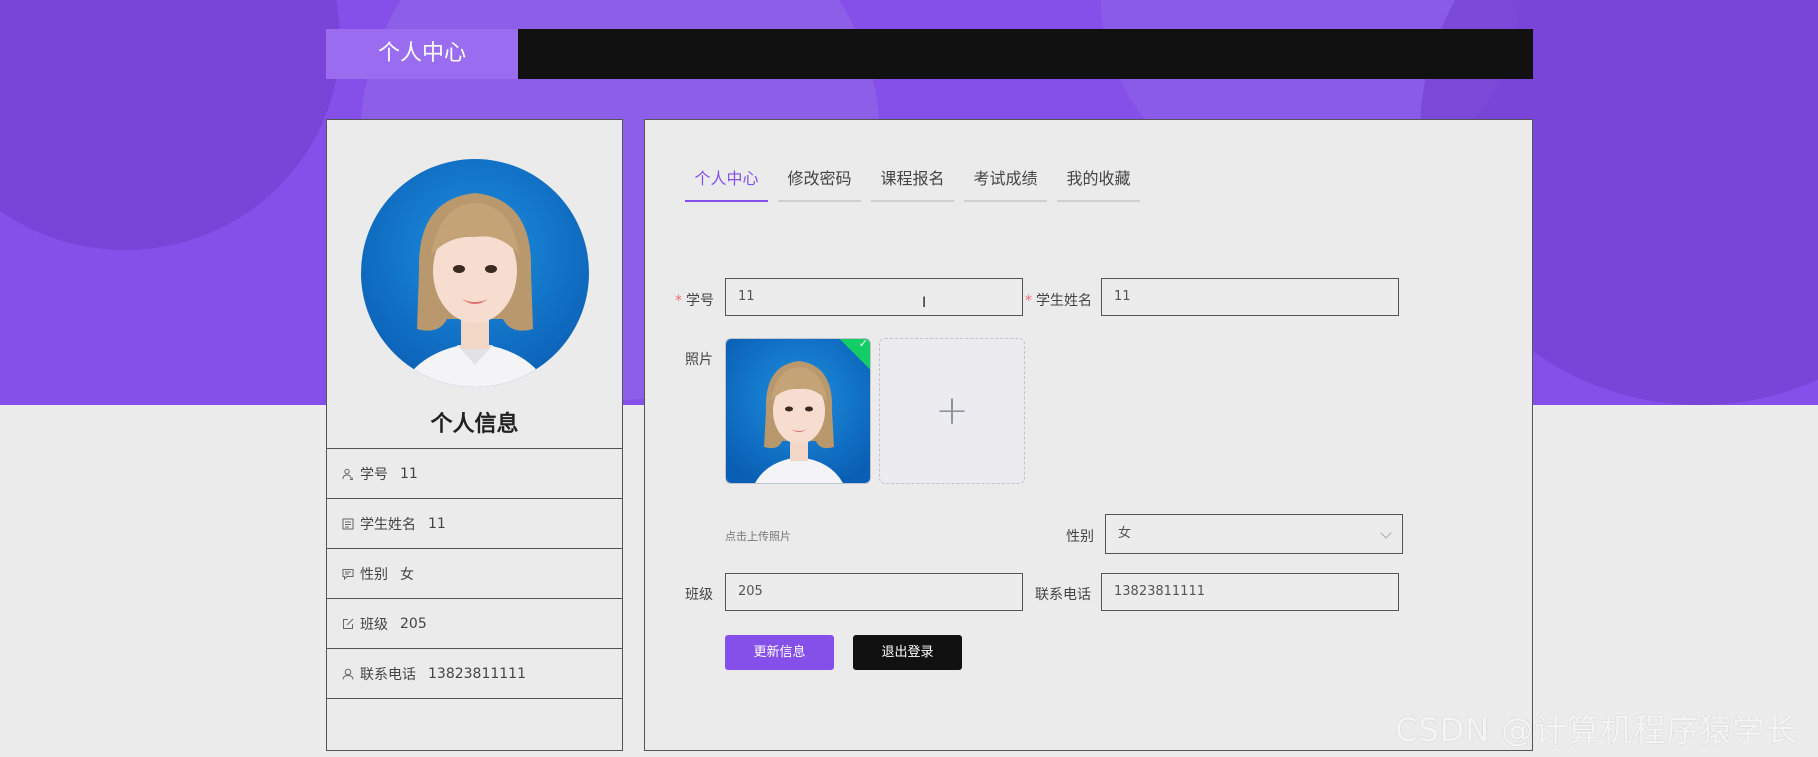 The height and width of the screenshot is (757, 1818). I want to click on update-info-button: 更新信息, so click(779, 652).